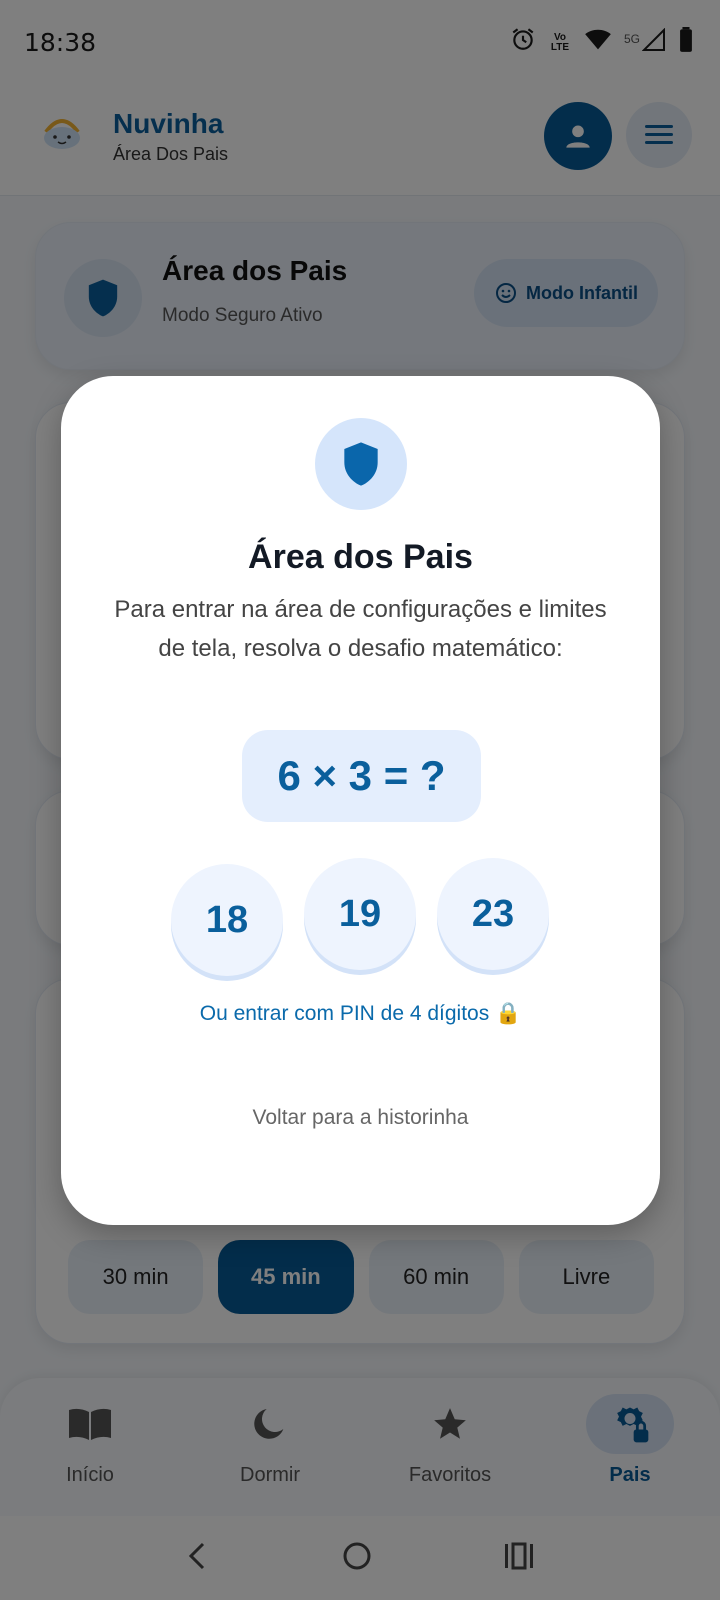  What do you see at coordinates (493, 914) in the screenshot?
I see `answer-button: 23` at bounding box center [493, 914].